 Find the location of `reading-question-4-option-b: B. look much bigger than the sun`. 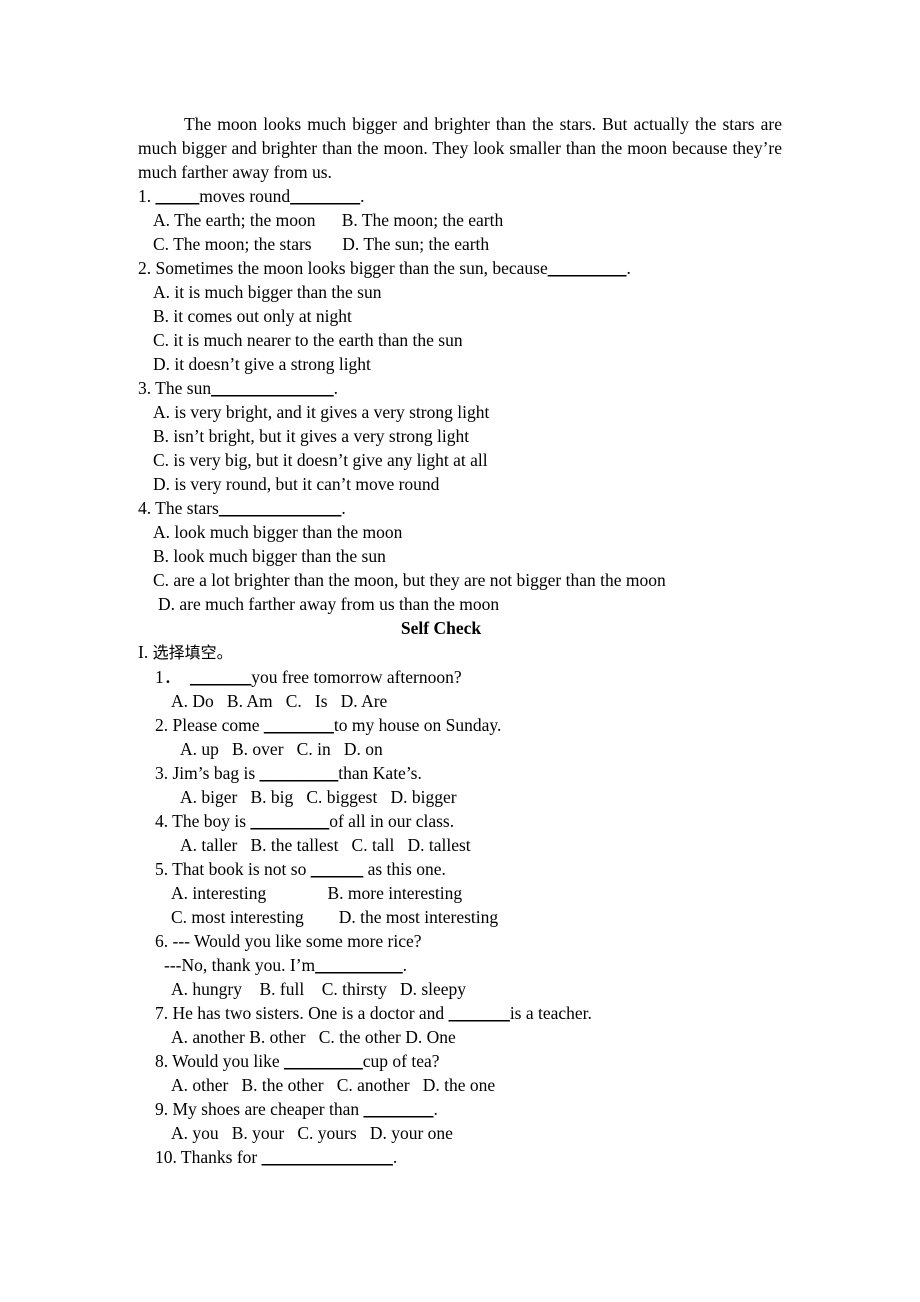

reading-question-4-option-b: B. look much bigger than the sun is located at coordinates (269, 556).